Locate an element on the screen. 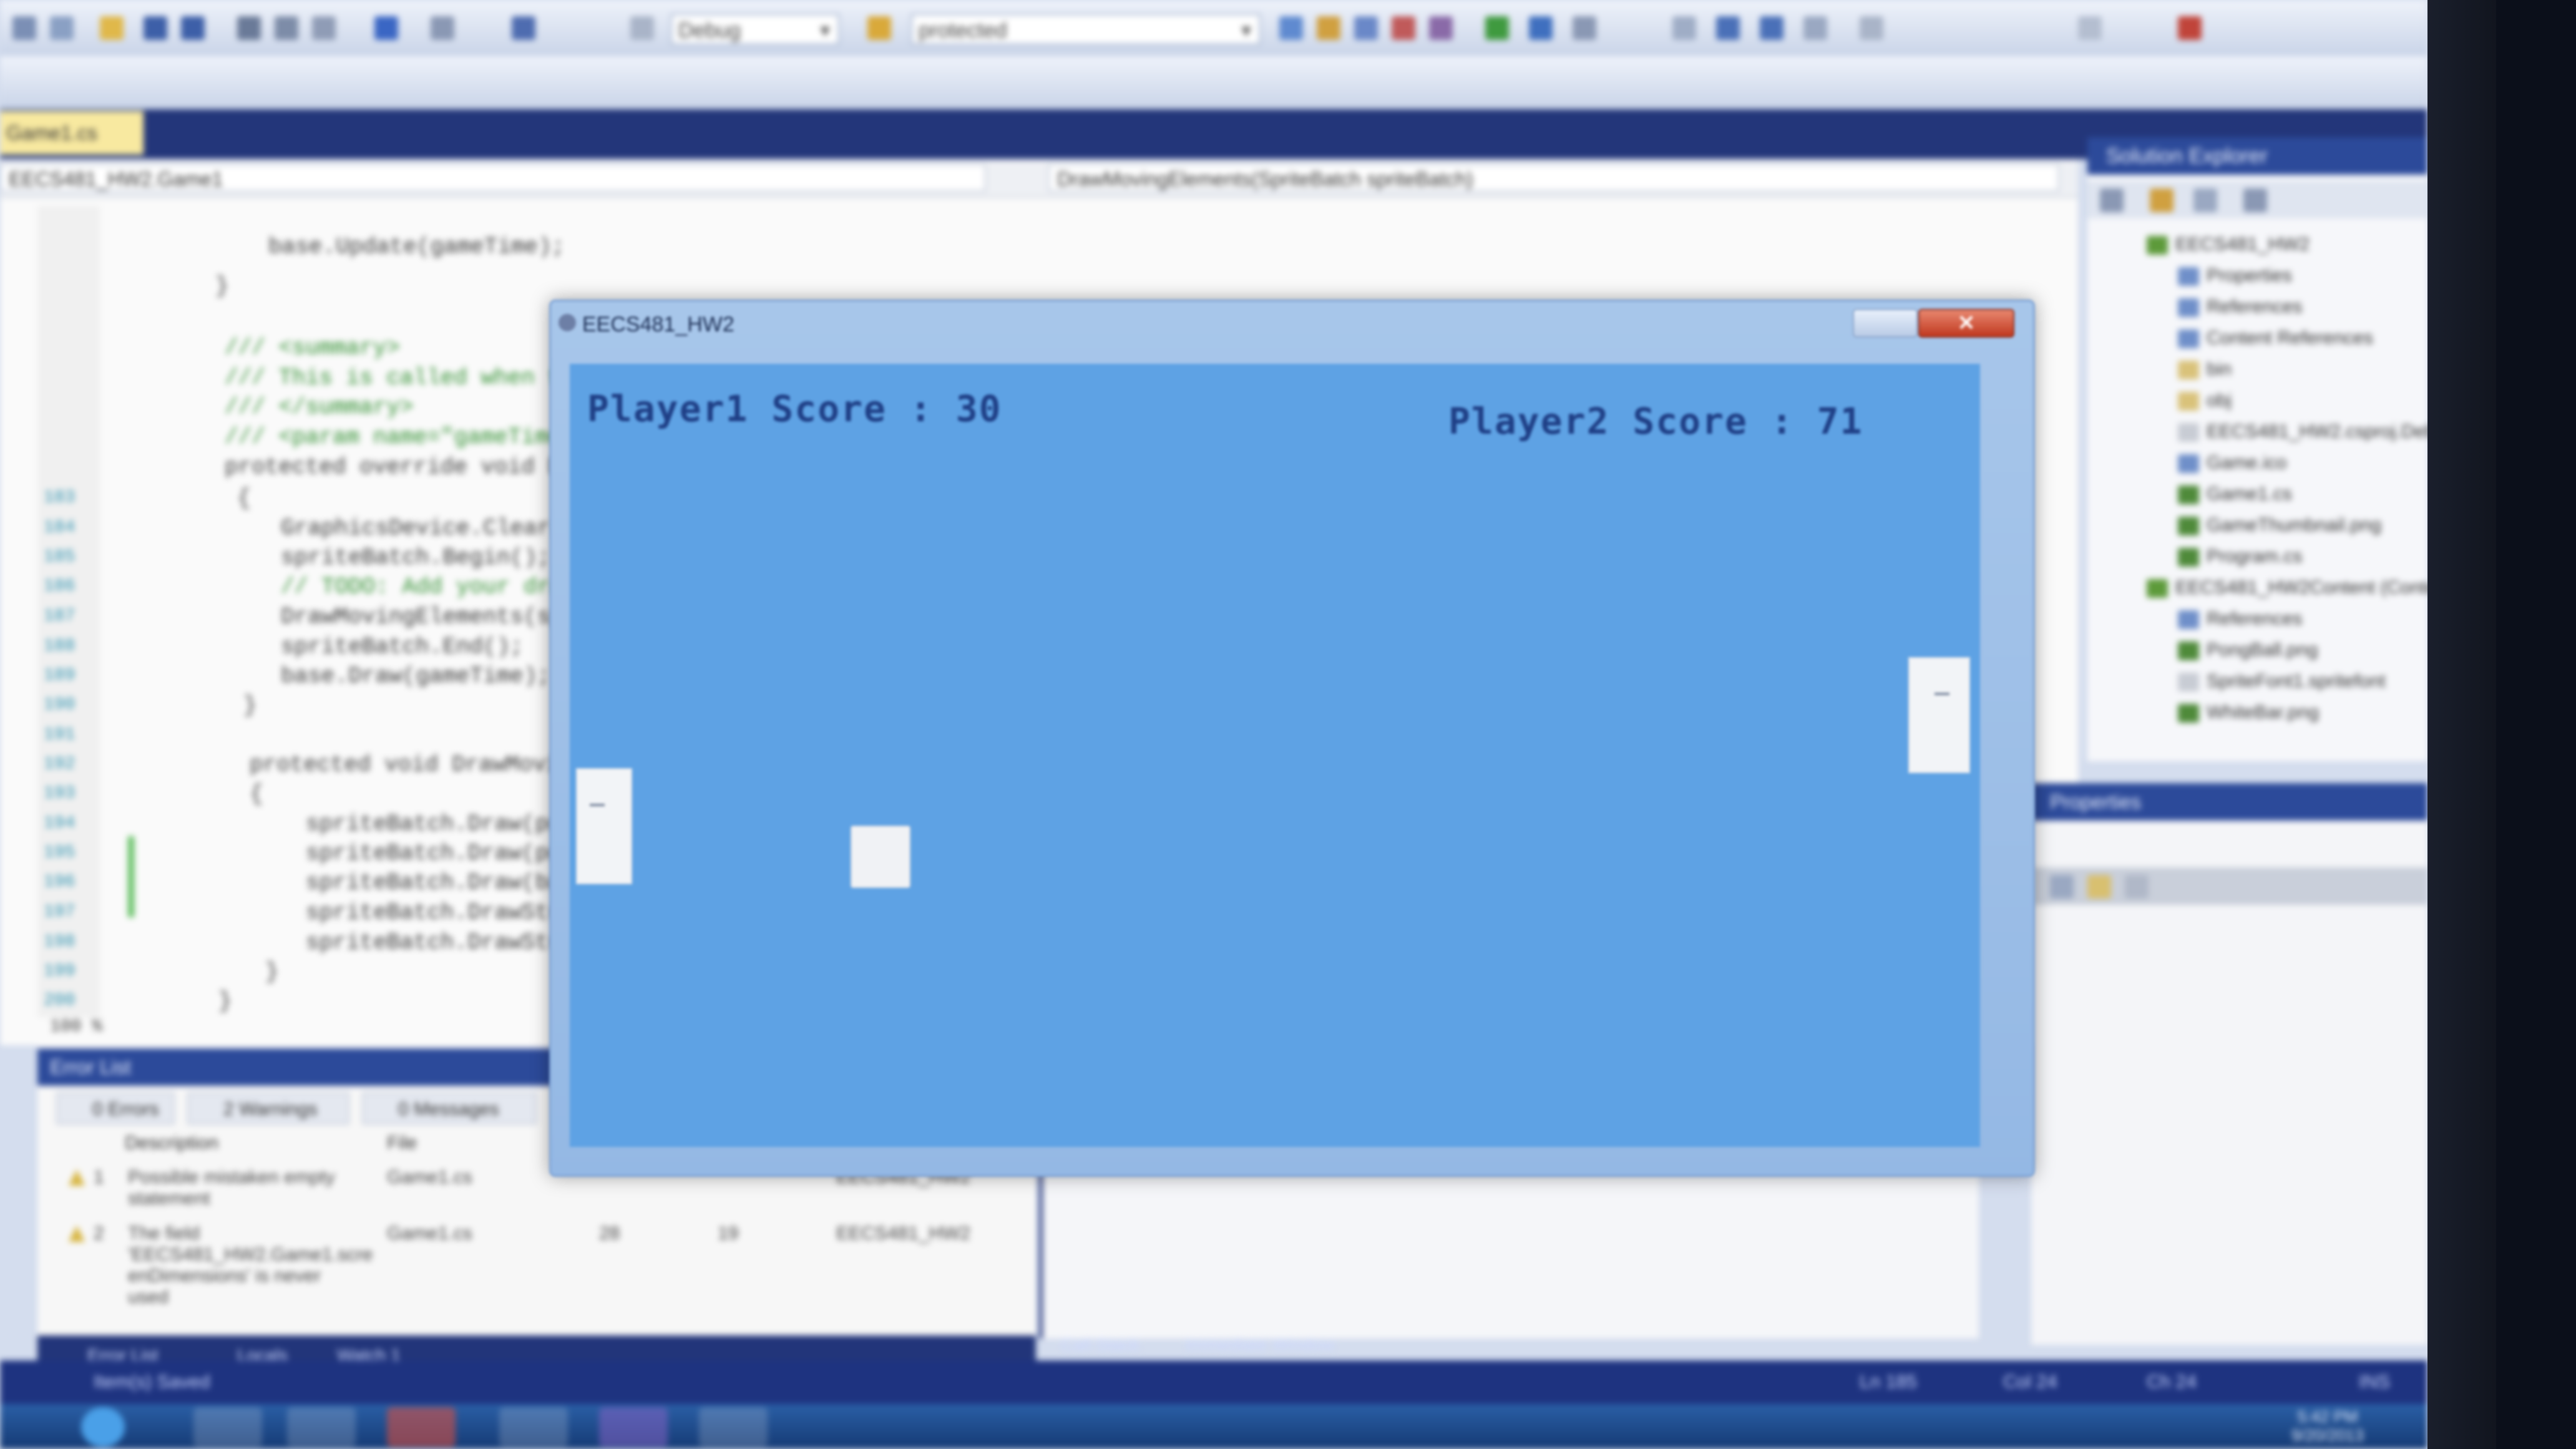 The height and width of the screenshot is (1449, 2576). code-line: /// <summary> is located at coordinates (312, 348).